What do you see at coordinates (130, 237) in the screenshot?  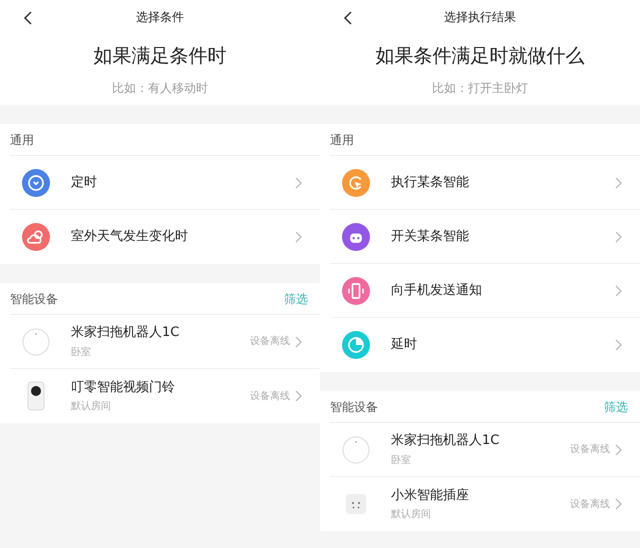 I see `option-label: 室外天气发生变化时` at bounding box center [130, 237].